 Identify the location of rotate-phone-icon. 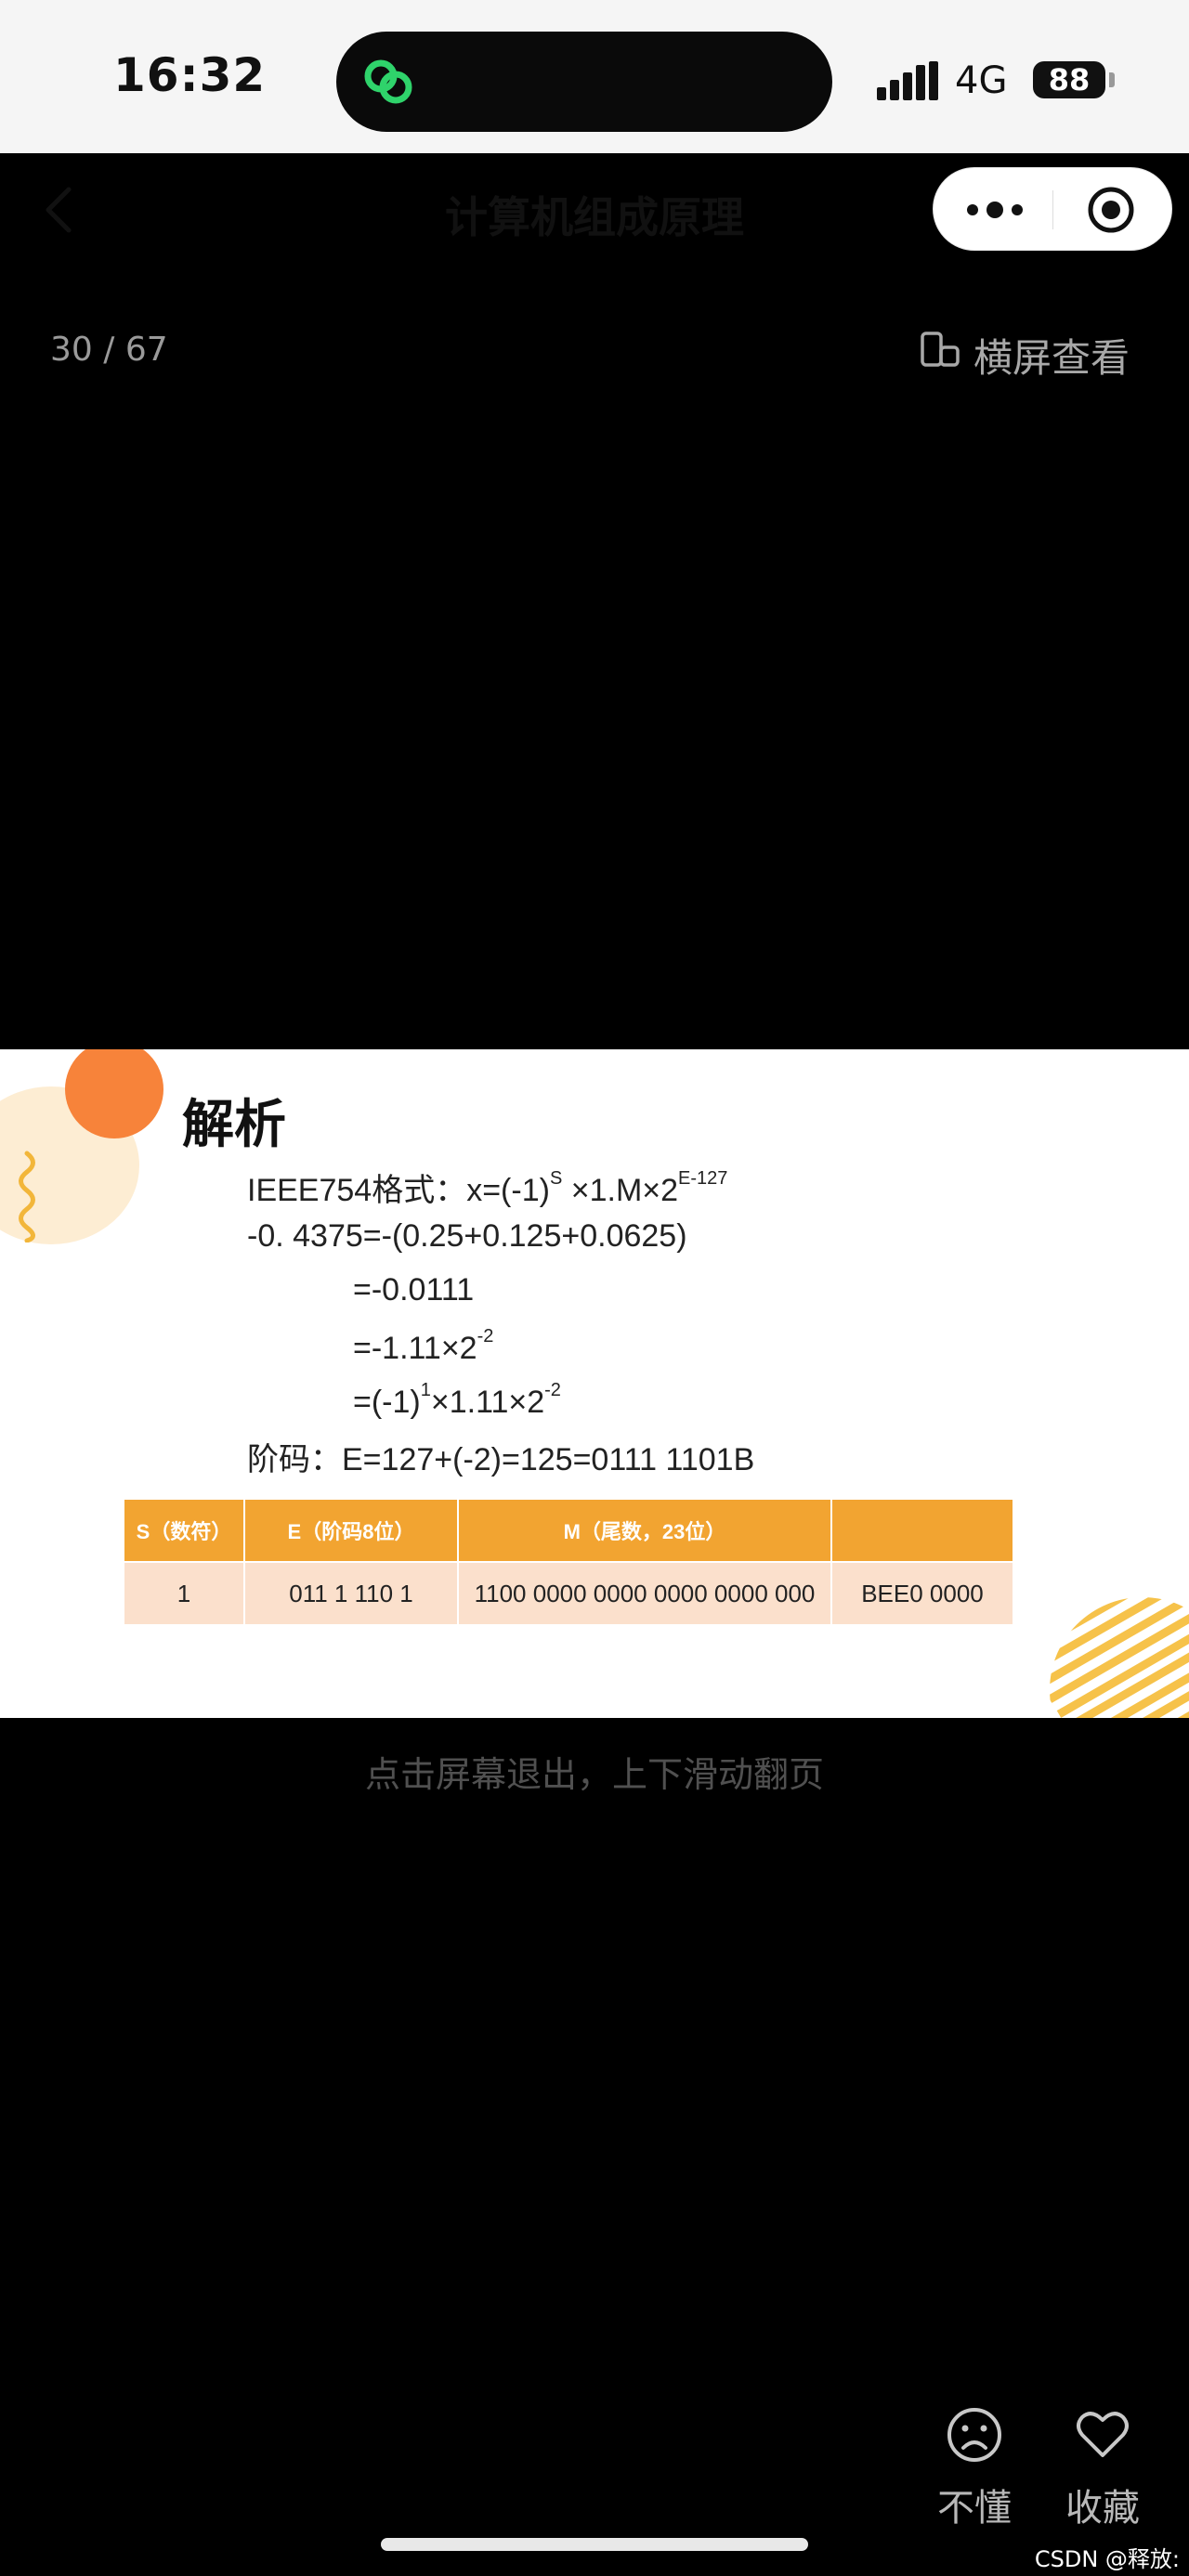
(941, 350).